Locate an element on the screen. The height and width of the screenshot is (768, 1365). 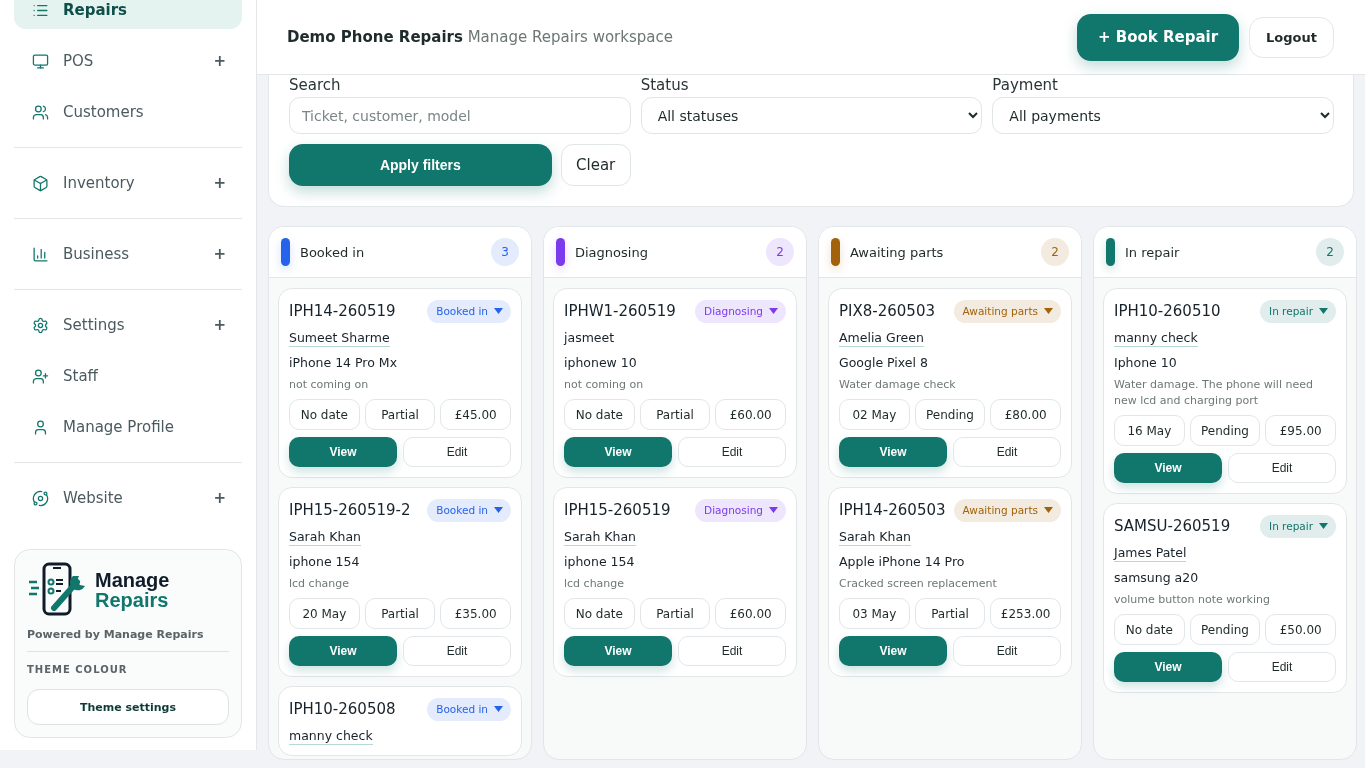
apply-filters-button: Apply filters is located at coordinates (420, 165).